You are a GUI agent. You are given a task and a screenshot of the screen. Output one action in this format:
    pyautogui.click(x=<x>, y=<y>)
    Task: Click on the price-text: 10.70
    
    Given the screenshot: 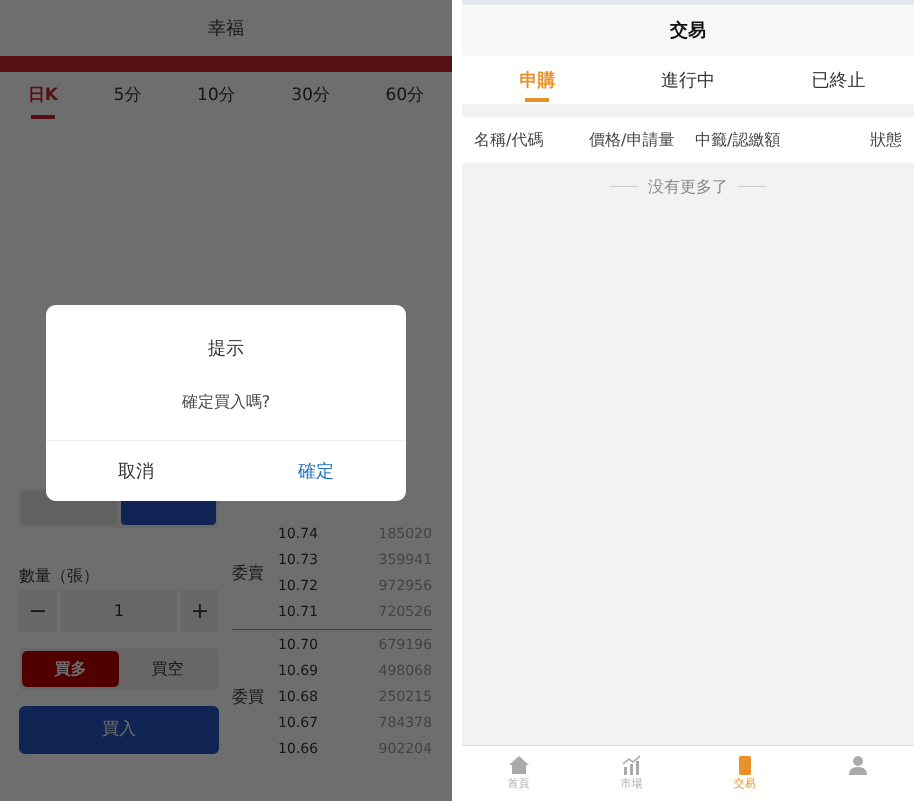 What is the action you would take?
    pyautogui.click(x=298, y=645)
    